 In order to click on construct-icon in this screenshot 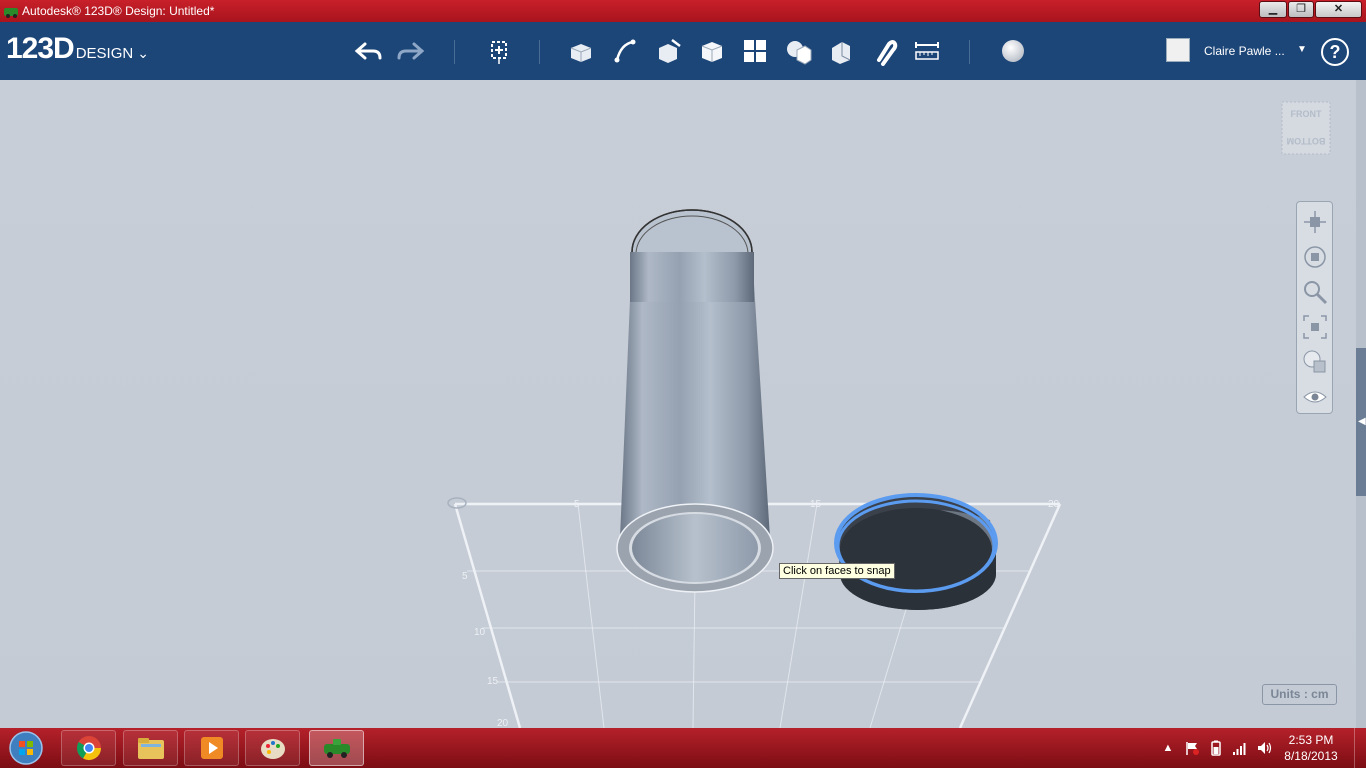, I will do `click(670, 51)`.